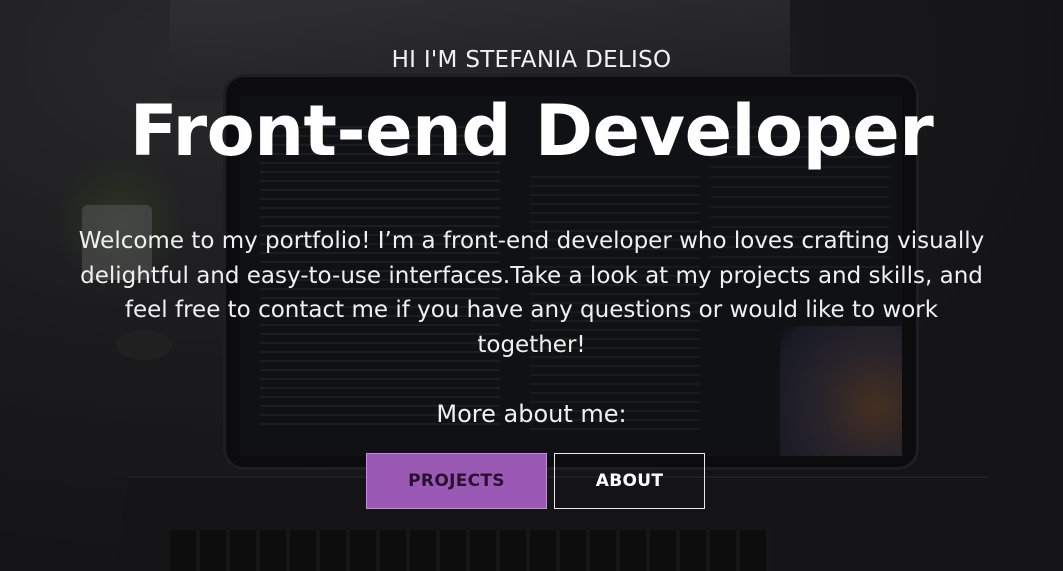  What do you see at coordinates (531, 131) in the screenshot?
I see `hero-title: Front-end Developer` at bounding box center [531, 131].